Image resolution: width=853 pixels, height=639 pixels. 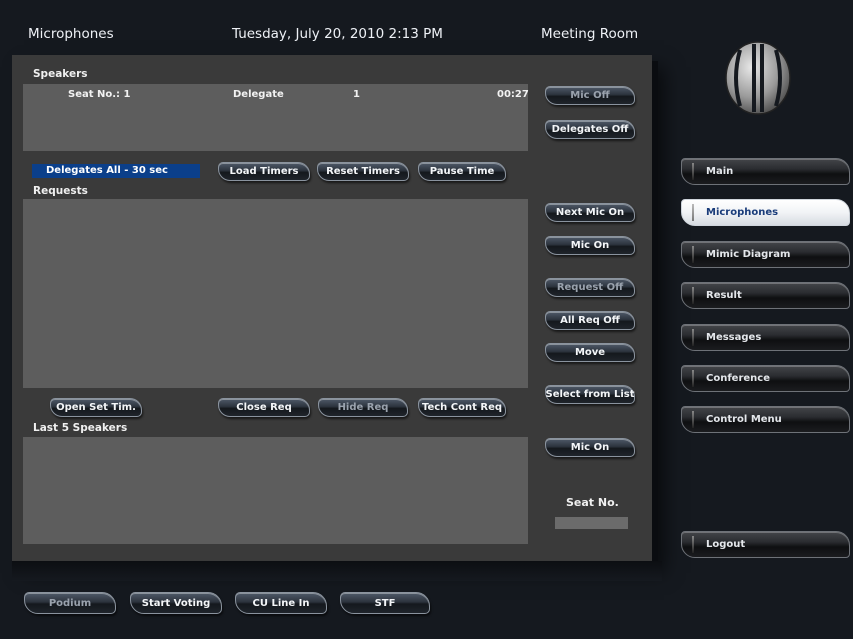 What do you see at coordinates (60, 191) in the screenshot?
I see `requests-label: Requests` at bounding box center [60, 191].